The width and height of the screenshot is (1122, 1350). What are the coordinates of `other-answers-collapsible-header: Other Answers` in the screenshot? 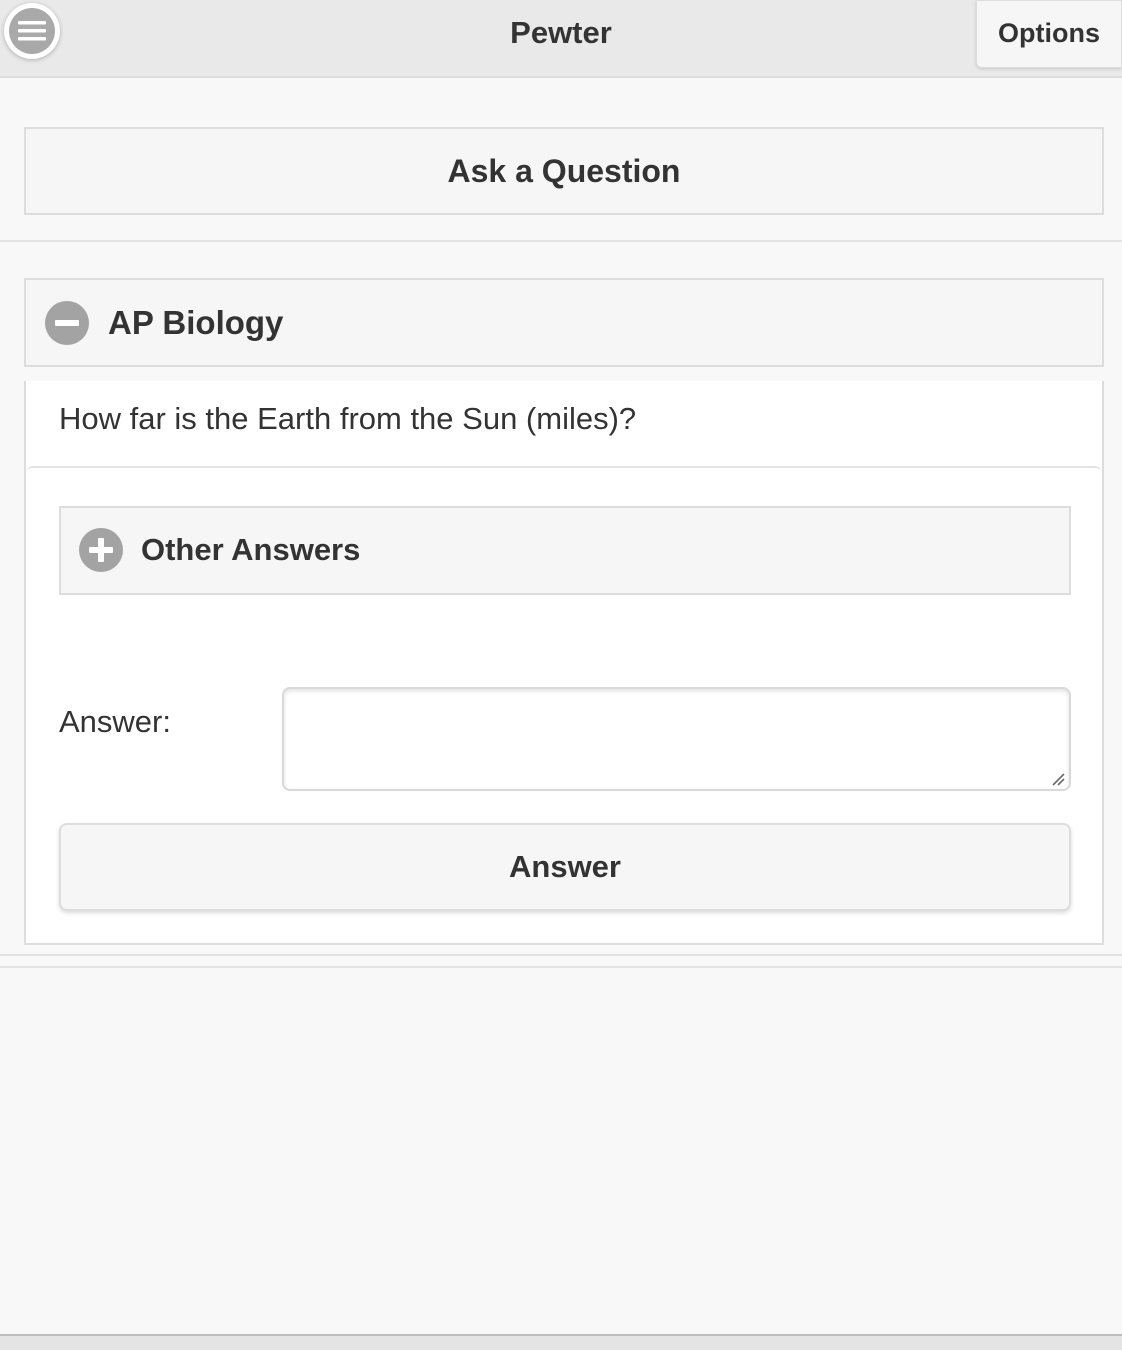 It's located at (565, 550).